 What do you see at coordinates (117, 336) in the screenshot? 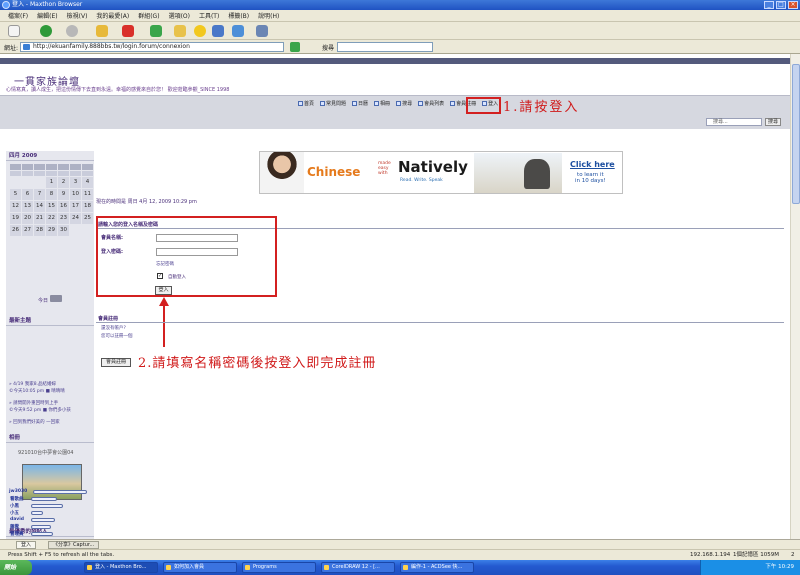
I see `register-hint: 您可以註冊一個` at bounding box center [117, 336].